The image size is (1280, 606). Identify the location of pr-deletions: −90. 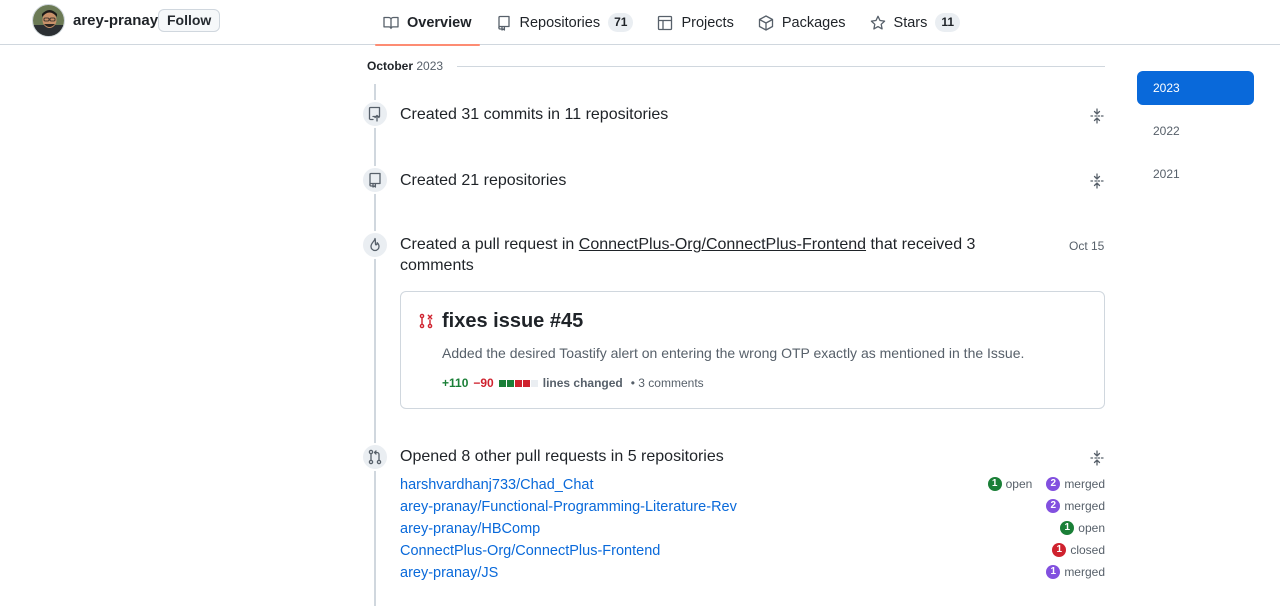
(483, 383).